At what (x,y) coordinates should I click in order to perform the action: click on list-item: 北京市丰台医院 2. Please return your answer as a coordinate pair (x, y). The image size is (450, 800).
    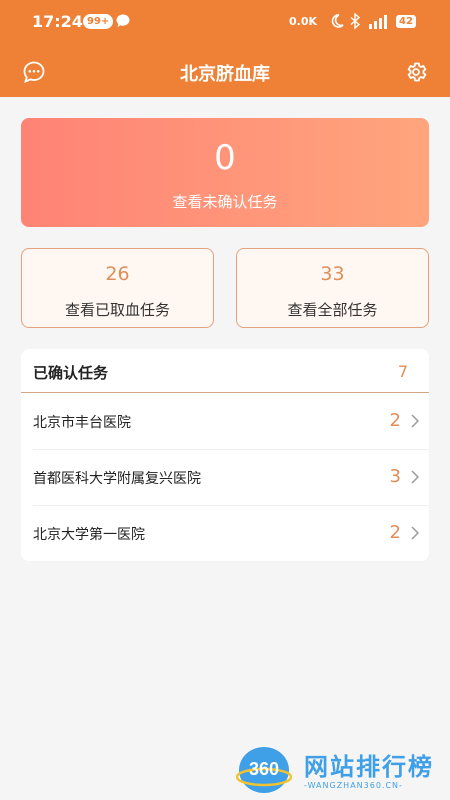
    Looking at the image, I should click on (225, 421).